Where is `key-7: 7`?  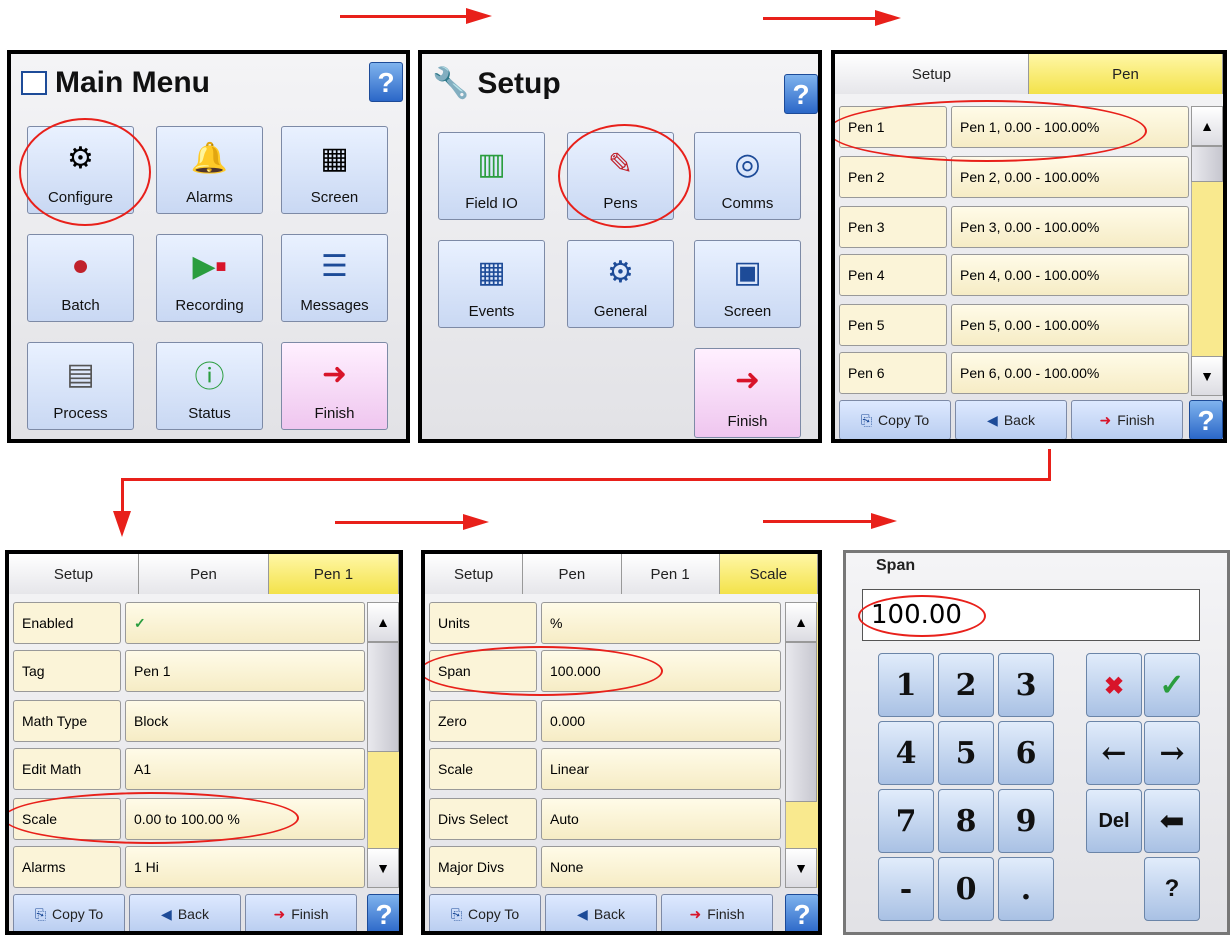 key-7: 7 is located at coordinates (906, 821).